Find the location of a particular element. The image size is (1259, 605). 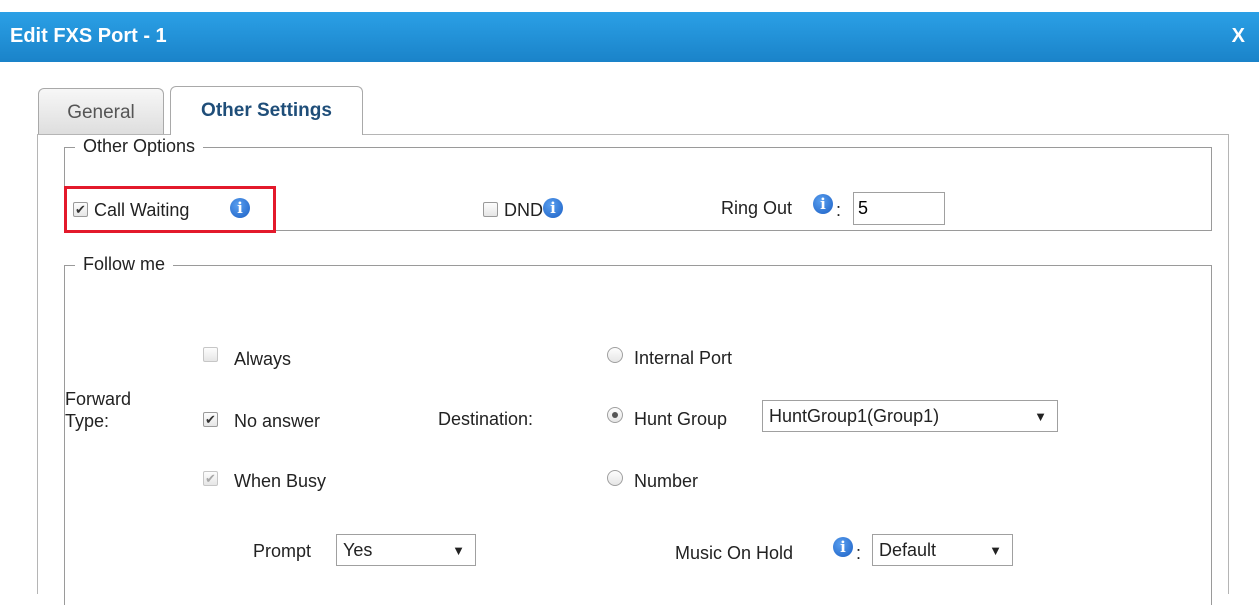

dnd-label: DND is located at coordinates (523, 210).